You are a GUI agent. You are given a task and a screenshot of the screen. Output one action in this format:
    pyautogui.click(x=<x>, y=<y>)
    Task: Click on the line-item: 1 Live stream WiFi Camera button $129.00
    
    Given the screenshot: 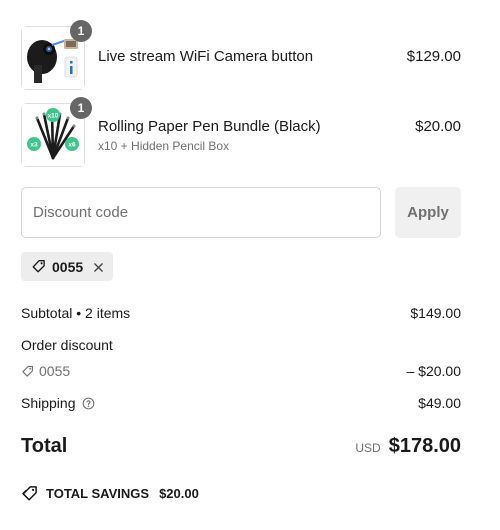 What is the action you would take?
    pyautogui.click(x=241, y=55)
    